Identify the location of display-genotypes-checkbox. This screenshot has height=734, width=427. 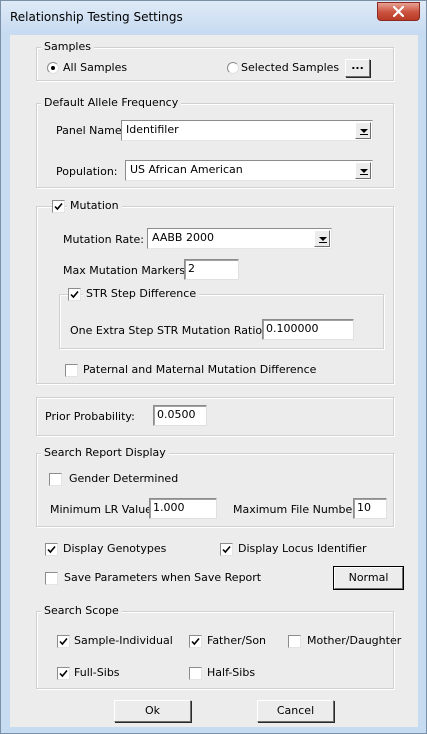
(51, 549).